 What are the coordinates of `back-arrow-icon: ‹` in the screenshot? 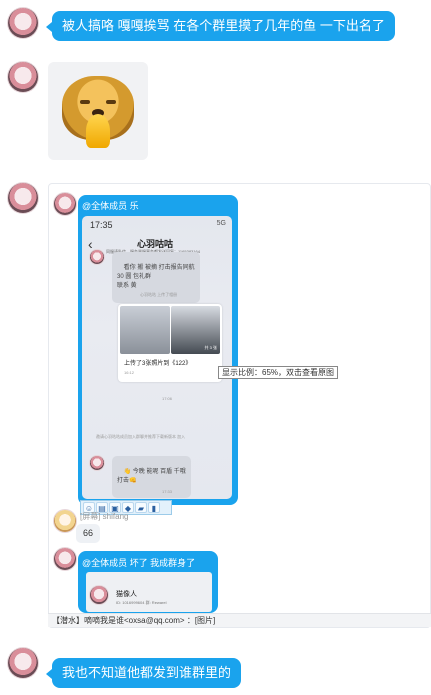 It's located at (90, 244).